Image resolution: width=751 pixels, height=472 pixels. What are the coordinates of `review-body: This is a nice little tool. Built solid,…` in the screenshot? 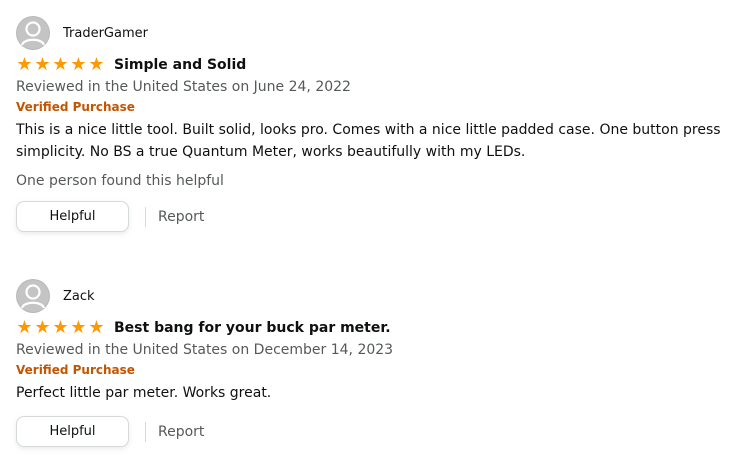 It's located at (383, 141).